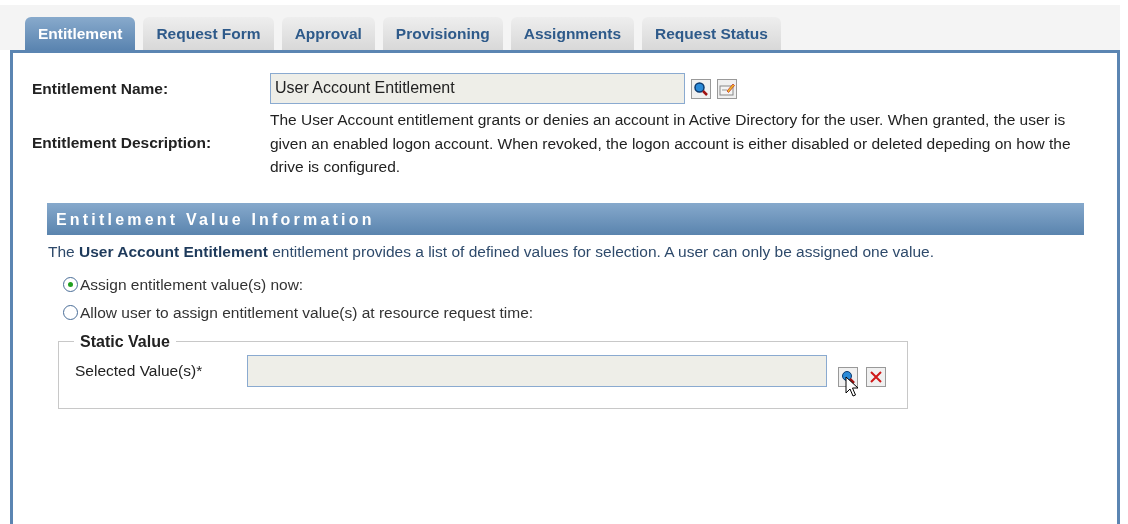 Image resolution: width=1128 pixels, height=524 pixels. Describe the element at coordinates (701, 88) in the screenshot. I see `search-icon` at that location.